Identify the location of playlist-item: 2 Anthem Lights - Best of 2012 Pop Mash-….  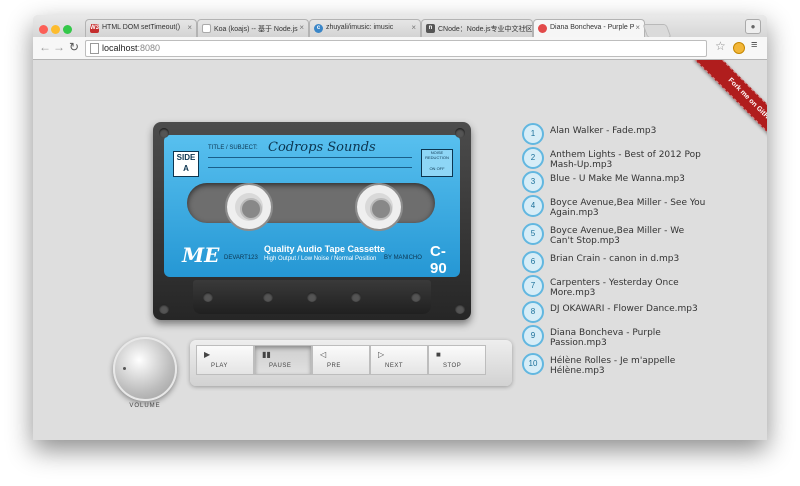
(619, 159).